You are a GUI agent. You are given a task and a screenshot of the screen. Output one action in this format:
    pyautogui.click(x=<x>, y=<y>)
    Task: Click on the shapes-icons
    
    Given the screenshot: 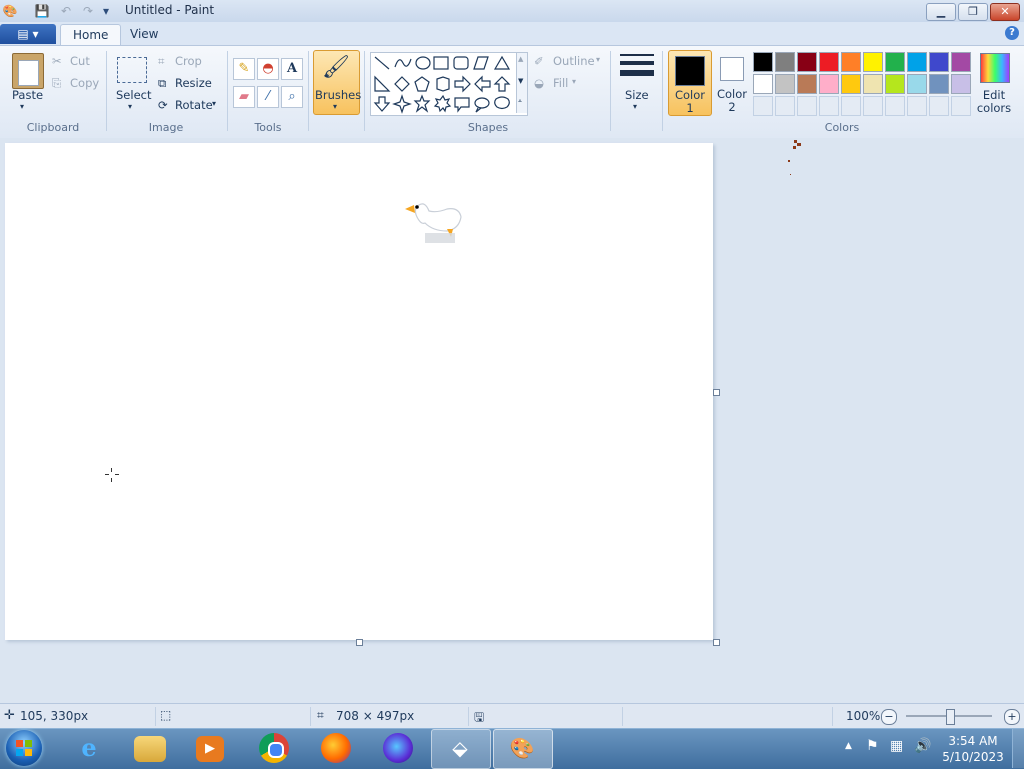 What is the action you would take?
    pyautogui.click(x=449, y=84)
    